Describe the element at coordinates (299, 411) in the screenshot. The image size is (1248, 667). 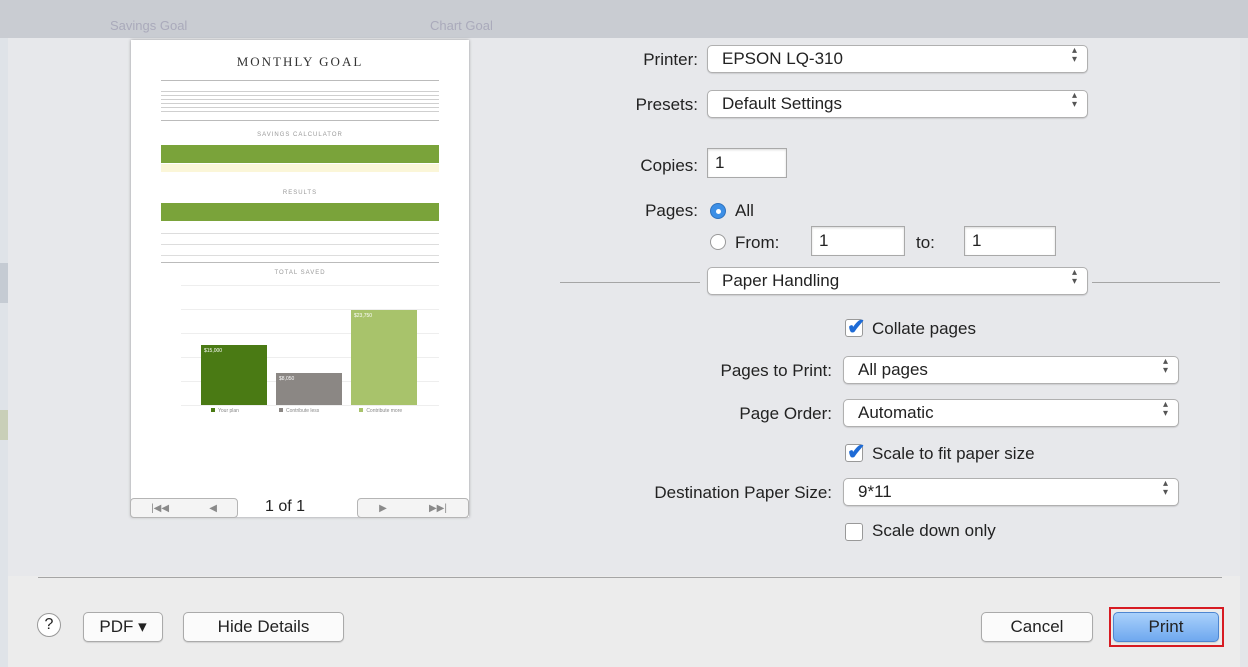
I see `legend-entry: Contribute less` at that location.